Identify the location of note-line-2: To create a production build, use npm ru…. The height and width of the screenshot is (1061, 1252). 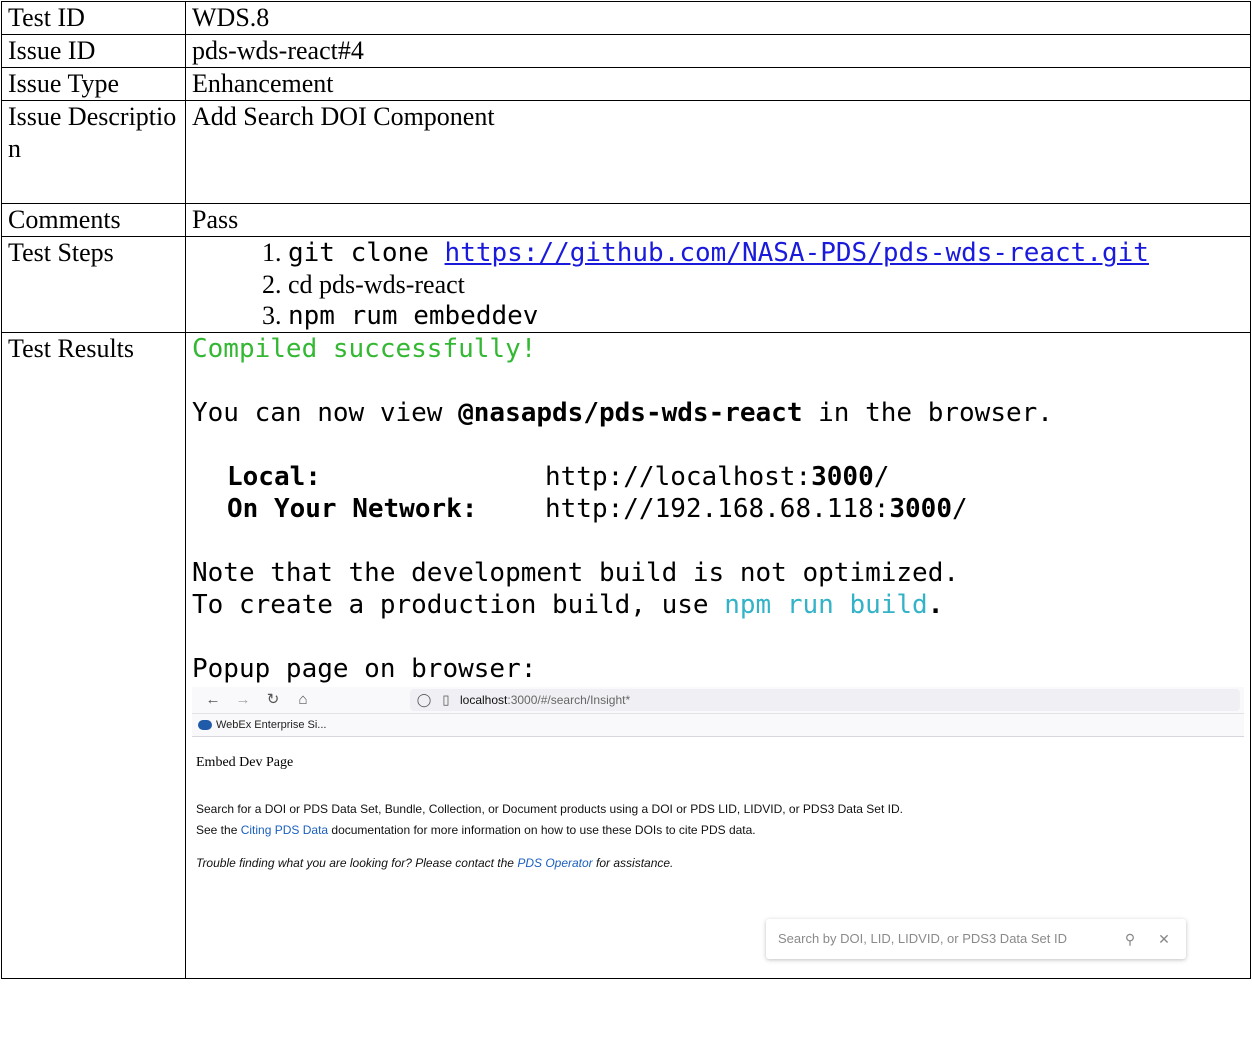
(718, 605).